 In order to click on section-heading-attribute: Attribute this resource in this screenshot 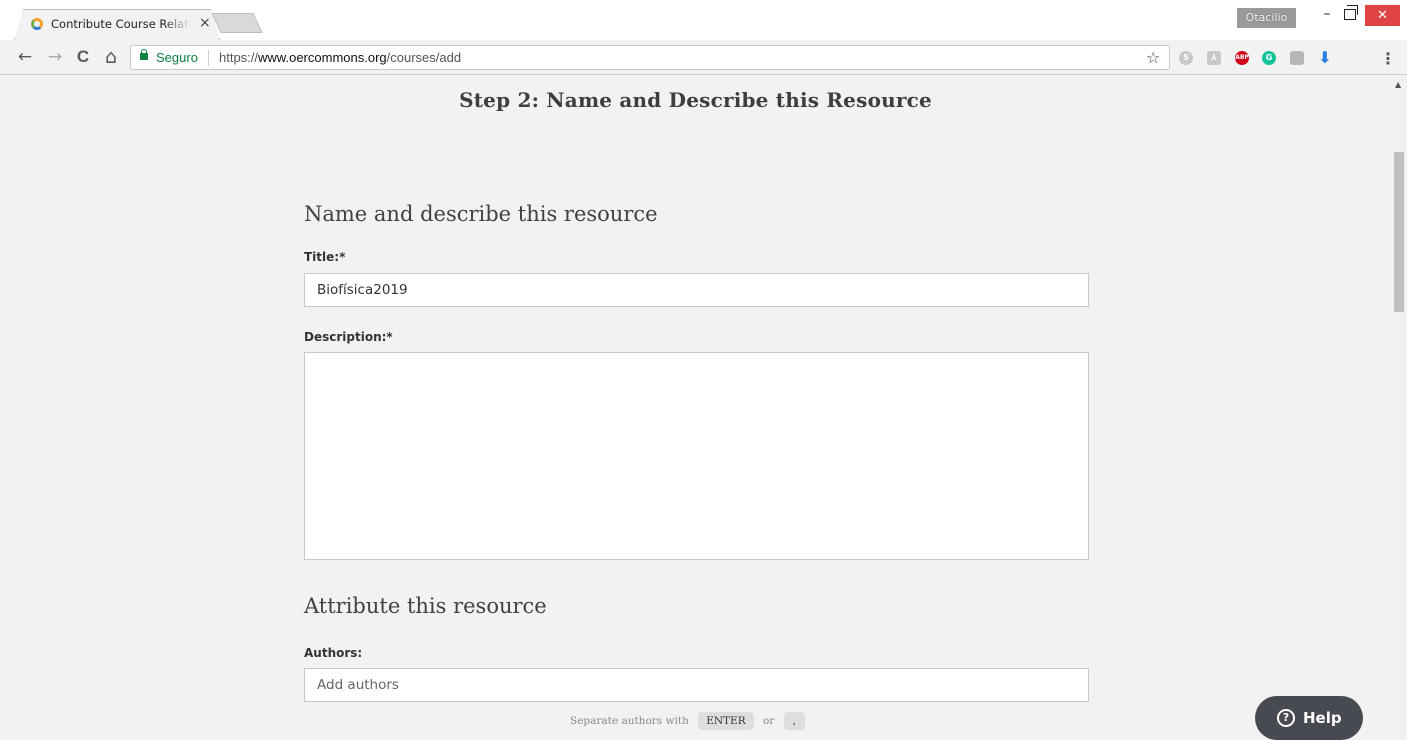, I will do `click(425, 606)`.